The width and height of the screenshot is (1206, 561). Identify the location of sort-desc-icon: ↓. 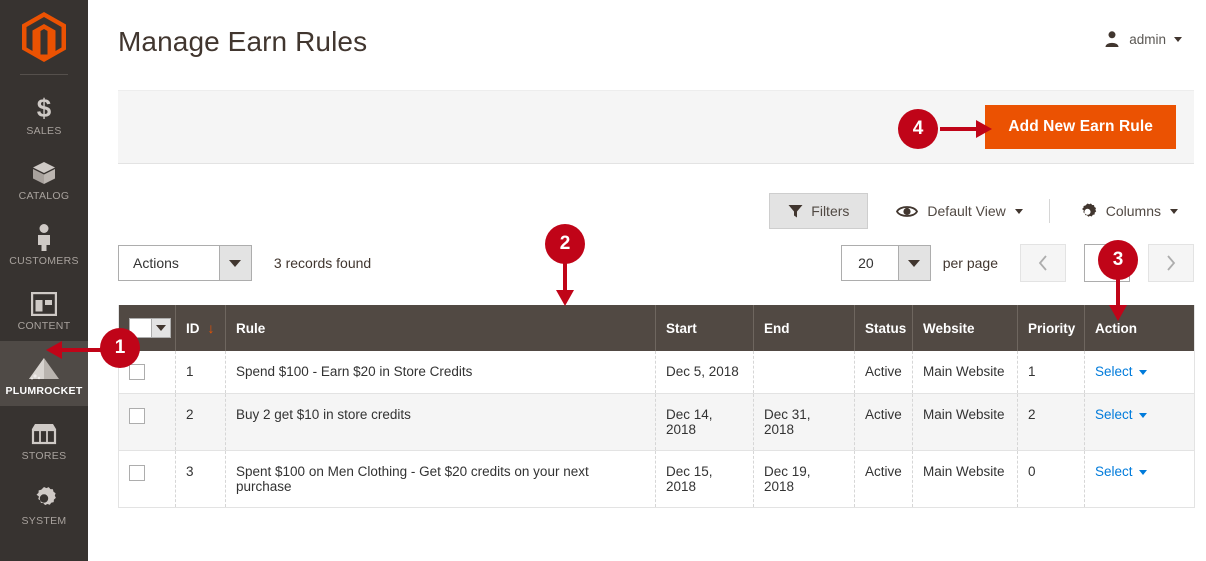
(211, 328).